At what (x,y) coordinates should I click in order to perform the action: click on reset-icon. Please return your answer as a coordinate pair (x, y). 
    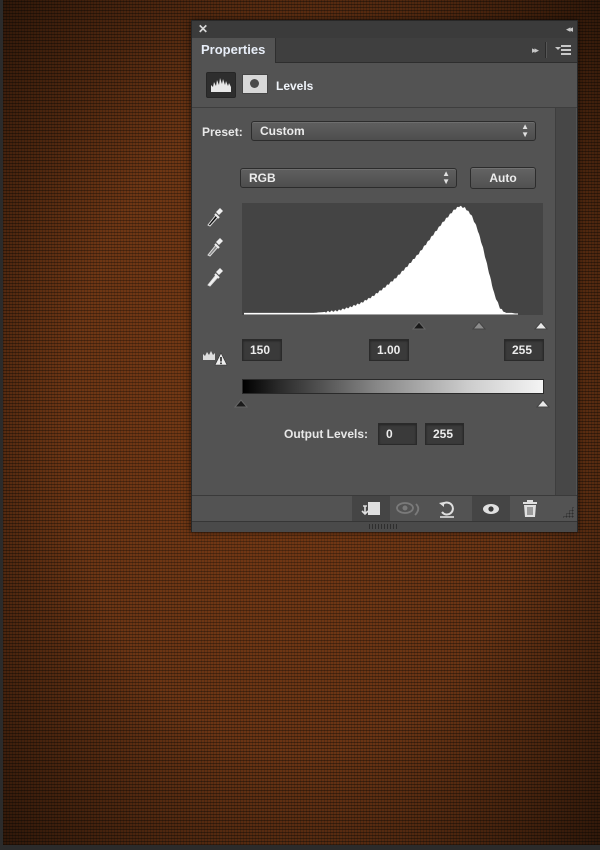
    Looking at the image, I should click on (446, 509).